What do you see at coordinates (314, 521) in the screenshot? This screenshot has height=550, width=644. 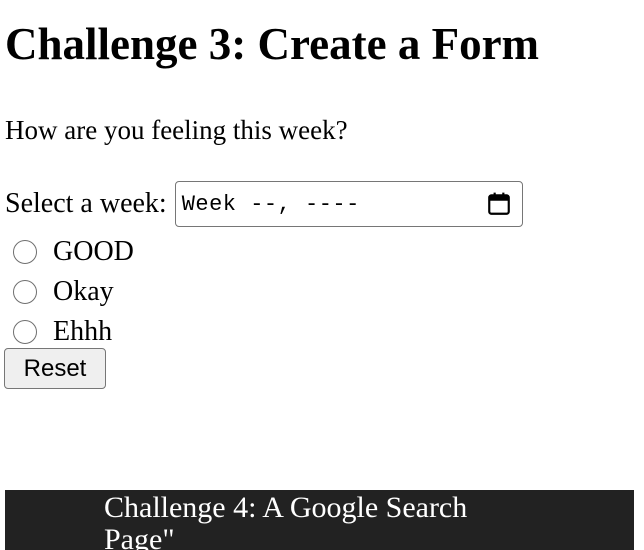 I see `challenge-4-link: Challenge 4: A Google Search Page"` at bounding box center [314, 521].